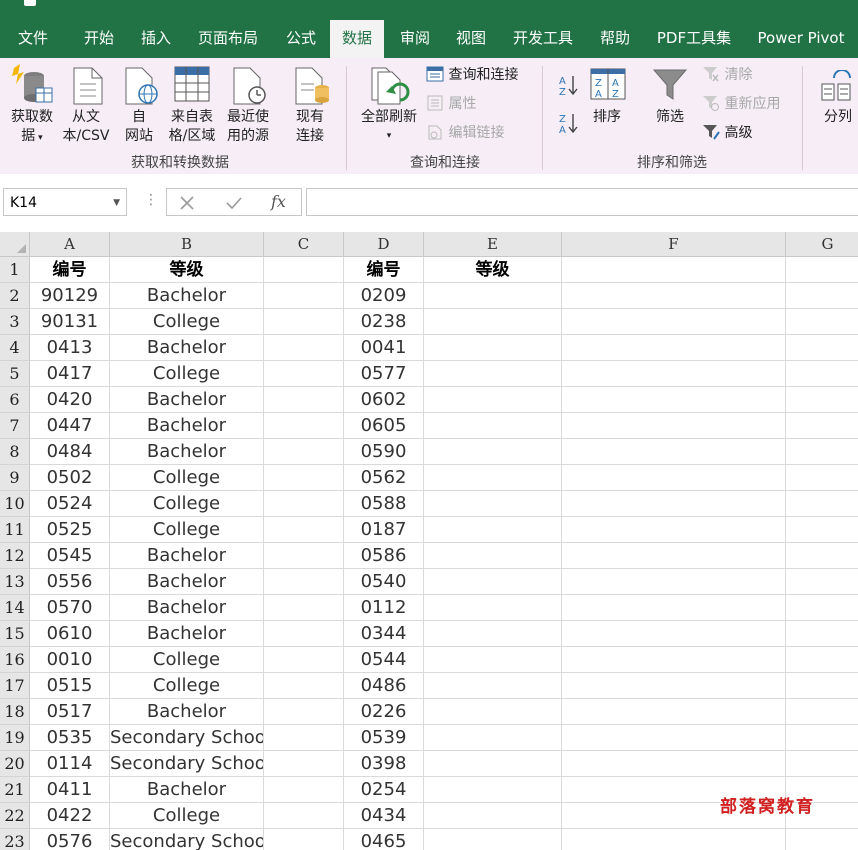 This screenshot has width=858, height=850. What do you see at coordinates (15, 400) in the screenshot?
I see `row-header: 6` at bounding box center [15, 400].